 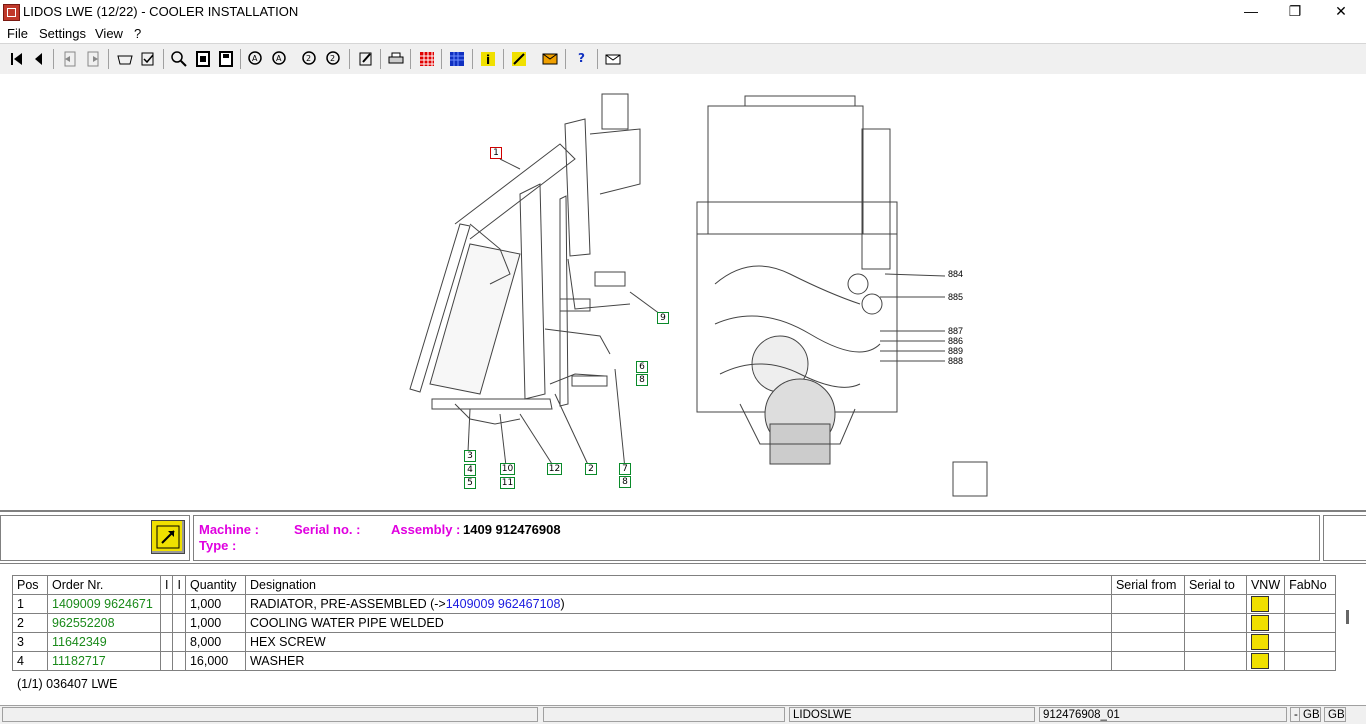 What do you see at coordinates (366, 59) in the screenshot?
I see `edit-icon` at bounding box center [366, 59].